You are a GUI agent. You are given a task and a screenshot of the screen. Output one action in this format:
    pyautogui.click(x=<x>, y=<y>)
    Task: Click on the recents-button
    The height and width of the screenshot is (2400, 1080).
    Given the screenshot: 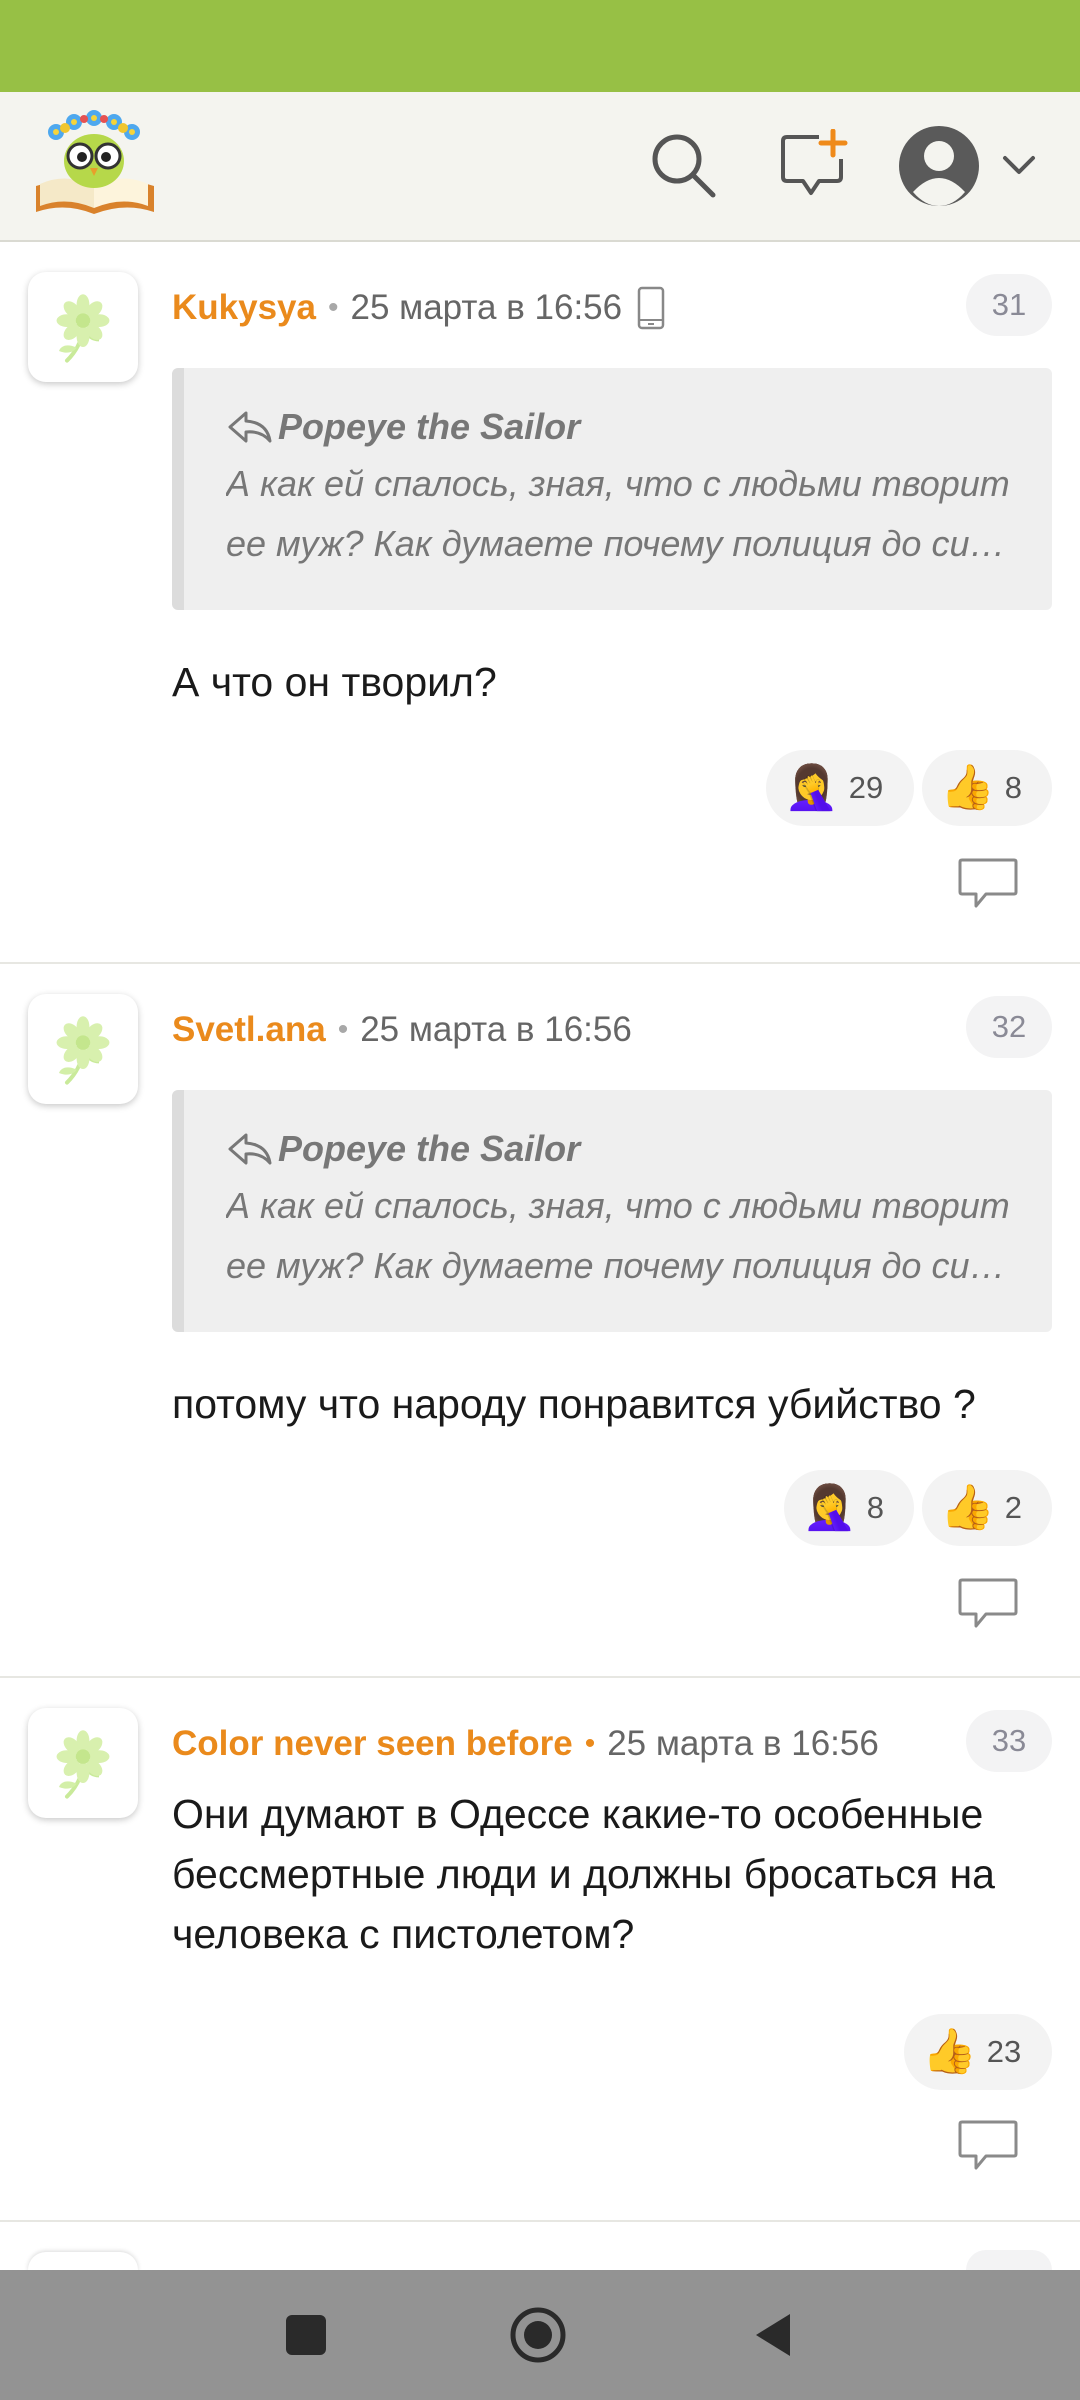 What is the action you would take?
    pyautogui.click(x=306, y=2335)
    